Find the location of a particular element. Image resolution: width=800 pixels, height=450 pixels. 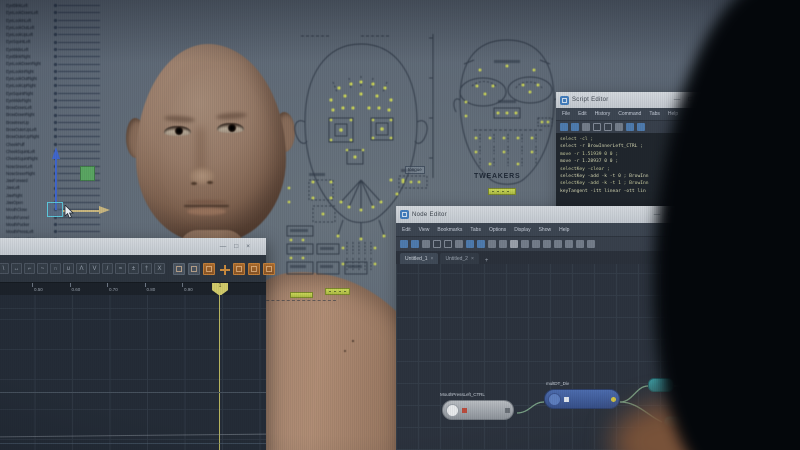

blendshape-slider-row: EyeBlinkRight is located at coordinates (61, 56).